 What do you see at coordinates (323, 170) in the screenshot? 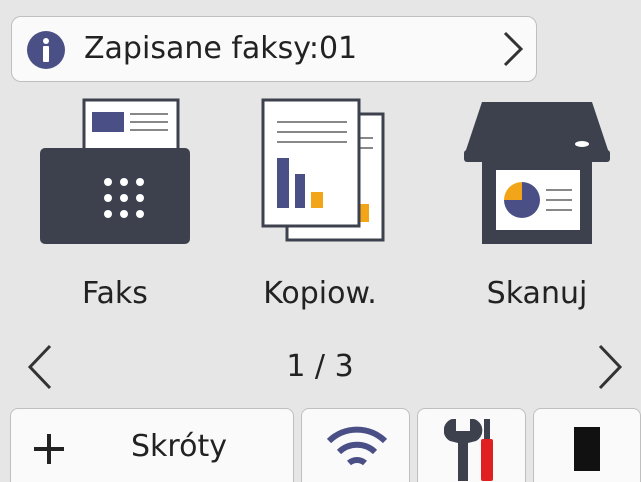
I see `copy-icon` at bounding box center [323, 170].